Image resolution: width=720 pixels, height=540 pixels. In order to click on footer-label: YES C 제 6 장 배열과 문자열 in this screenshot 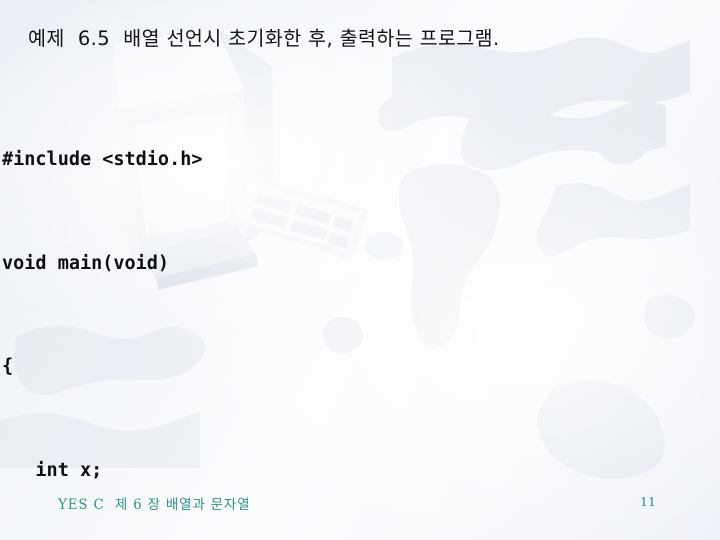, I will do `click(154, 505)`.